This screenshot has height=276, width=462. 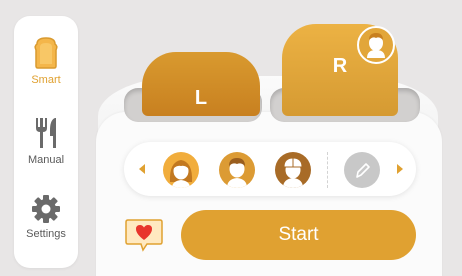 What do you see at coordinates (340, 65) in the screenshot?
I see `right-toast-label: R` at bounding box center [340, 65].